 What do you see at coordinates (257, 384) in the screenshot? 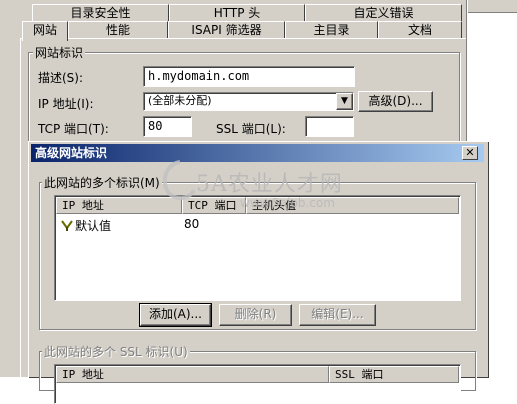
I see `ssl-identity-list: IP 地址 SSL 端口` at bounding box center [257, 384].